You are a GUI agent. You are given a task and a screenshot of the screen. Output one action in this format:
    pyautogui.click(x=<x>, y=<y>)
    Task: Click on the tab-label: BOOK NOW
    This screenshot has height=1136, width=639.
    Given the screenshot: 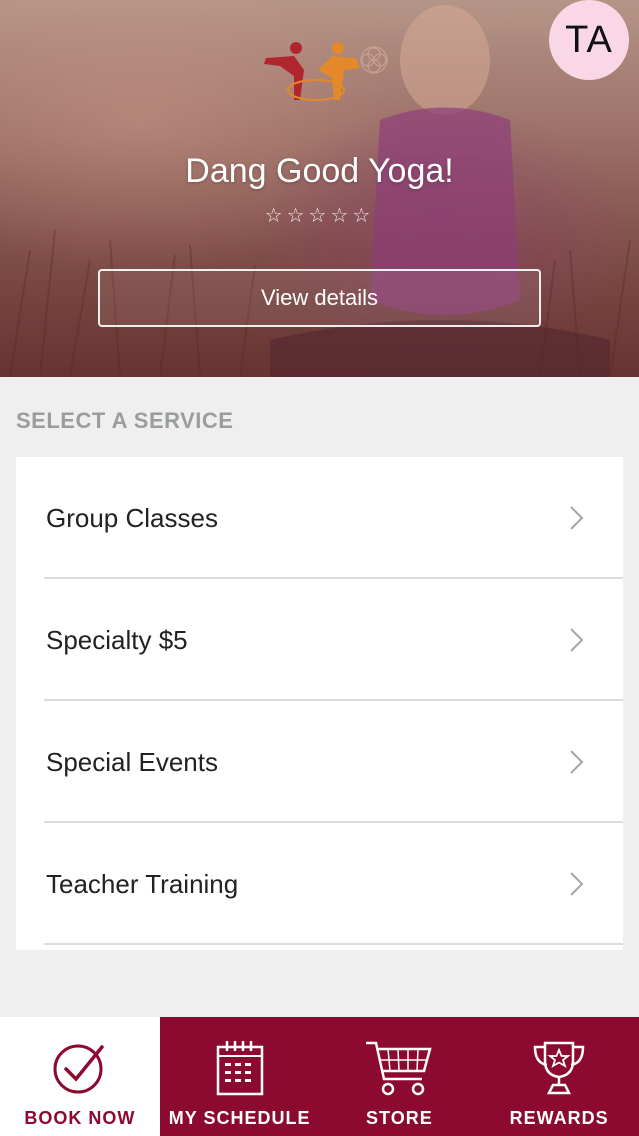 What is the action you would take?
    pyautogui.click(x=80, y=1118)
    